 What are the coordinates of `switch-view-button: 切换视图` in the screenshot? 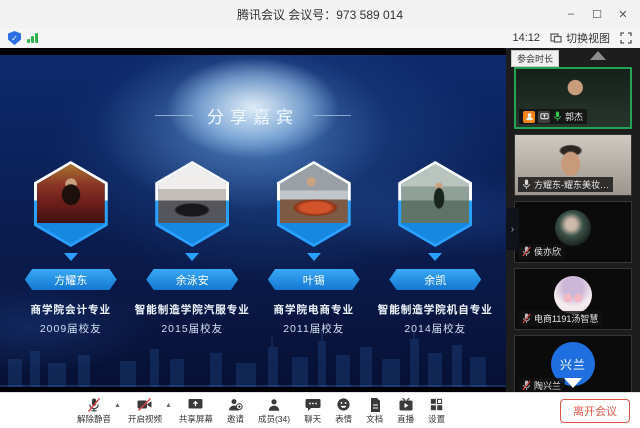 It's located at (580, 38).